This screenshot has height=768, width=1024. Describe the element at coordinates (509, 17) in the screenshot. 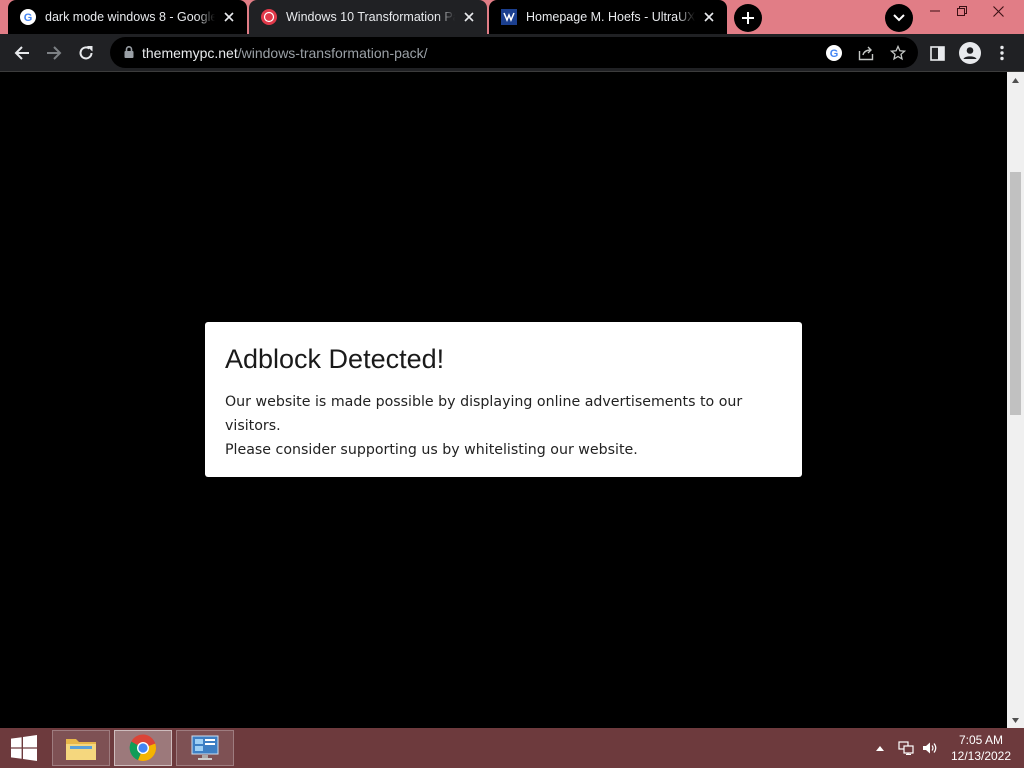

I see `hoefs-icon` at that location.